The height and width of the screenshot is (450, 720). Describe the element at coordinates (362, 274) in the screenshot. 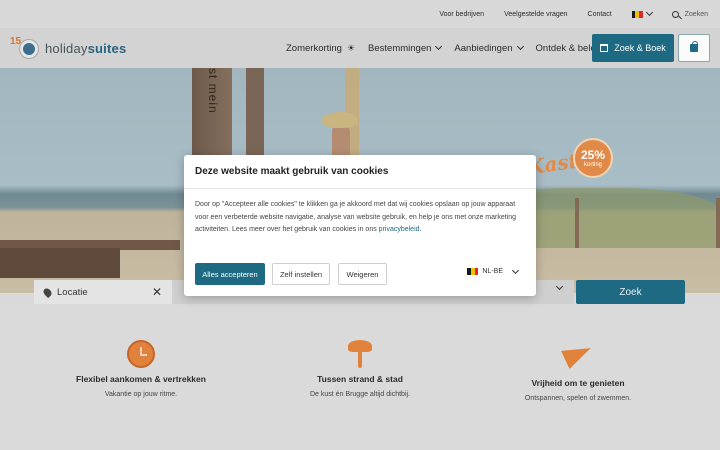

I see `reject-button: Weigeren` at that location.